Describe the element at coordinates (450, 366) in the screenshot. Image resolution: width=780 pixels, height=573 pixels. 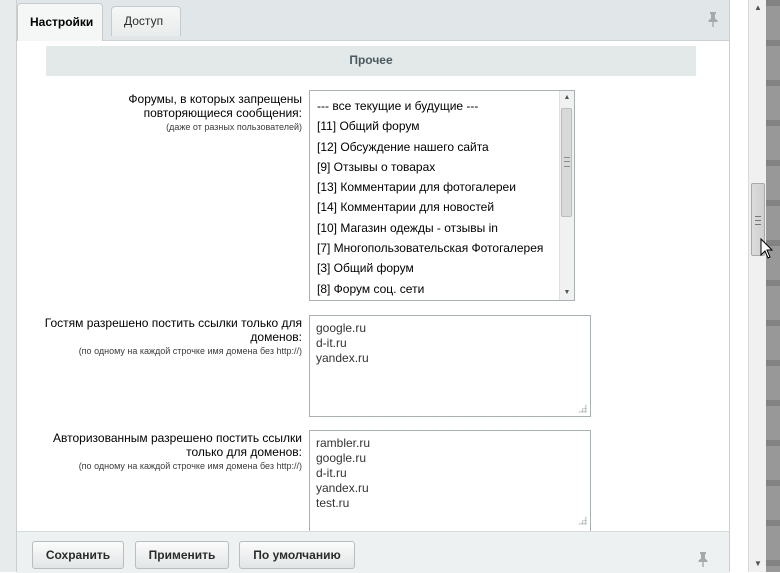
I see `guest-domains-textarea: google.ru d-it.ru yandex.ru` at that location.